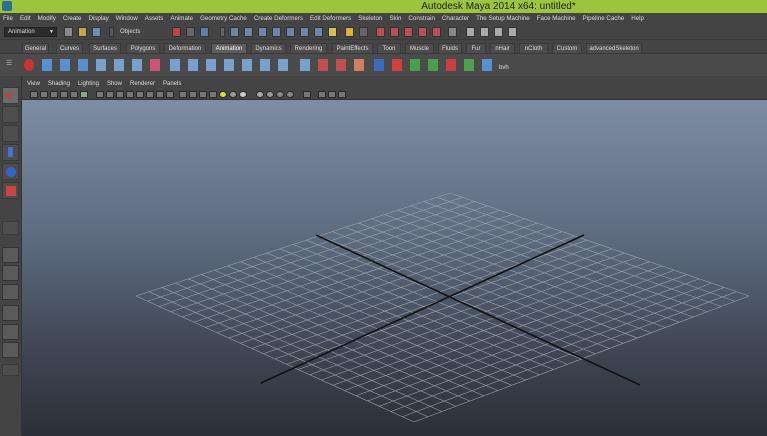 This screenshot has height=436, width=767. Describe the element at coordinates (204, 32) in the screenshot. I see `select-component-icon` at that location.